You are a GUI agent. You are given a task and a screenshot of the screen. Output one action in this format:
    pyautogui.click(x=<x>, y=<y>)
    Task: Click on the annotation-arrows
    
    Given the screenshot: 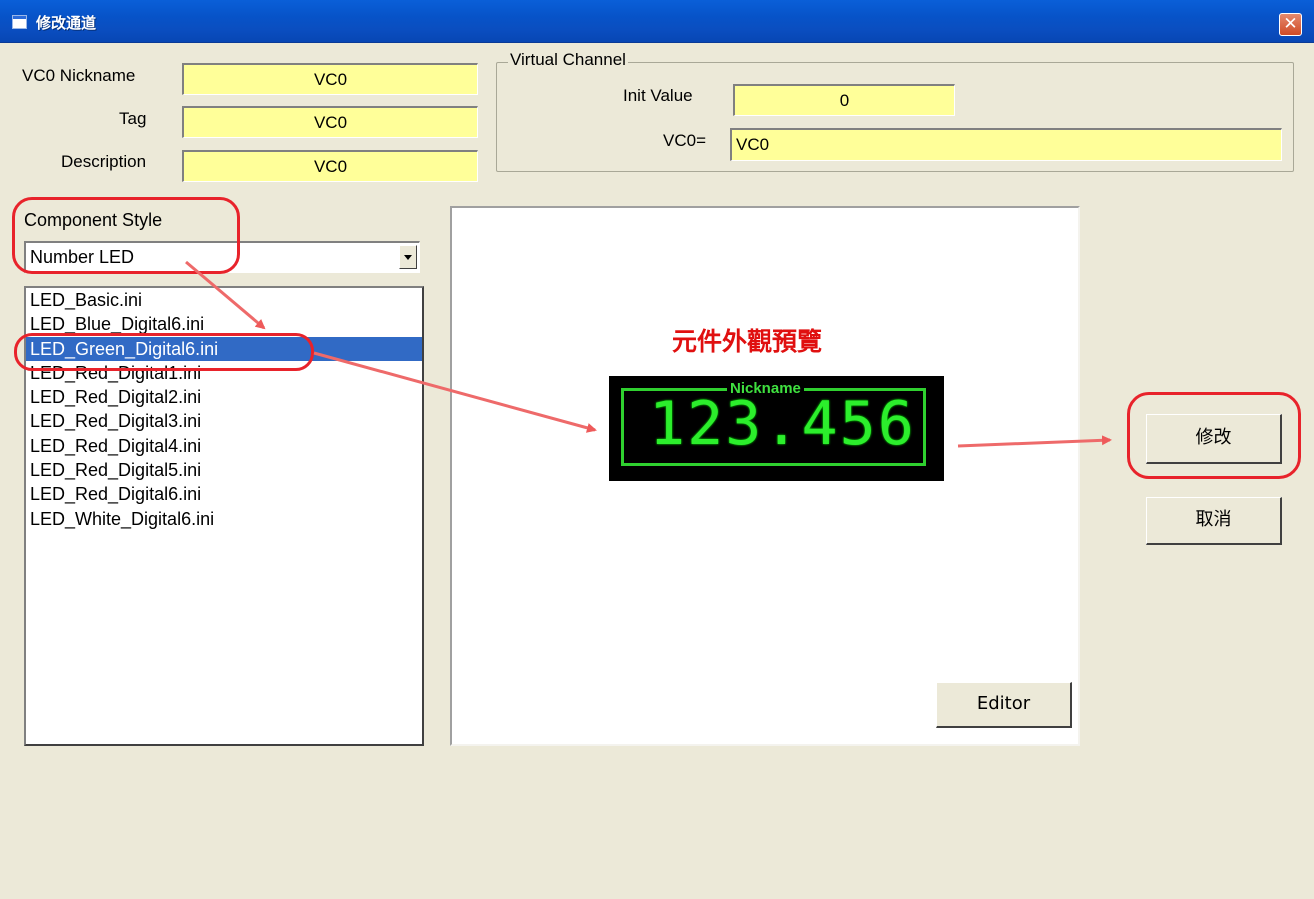 What is the action you would take?
    pyautogui.click(x=648, y=354)
    